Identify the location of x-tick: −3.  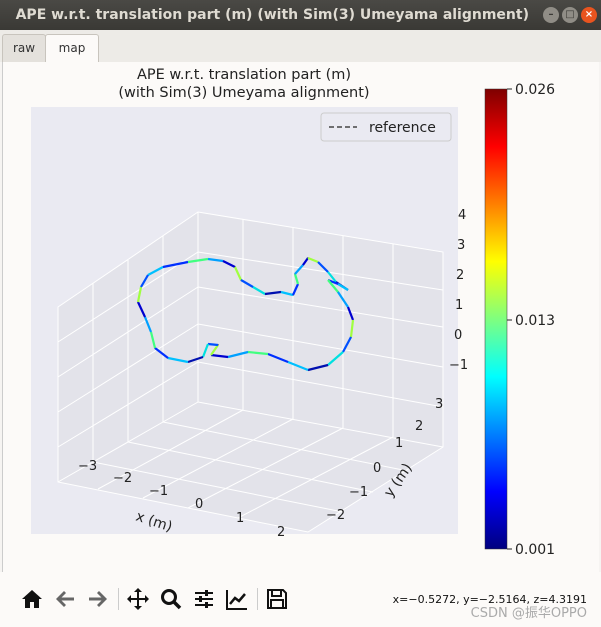
(87, 466).